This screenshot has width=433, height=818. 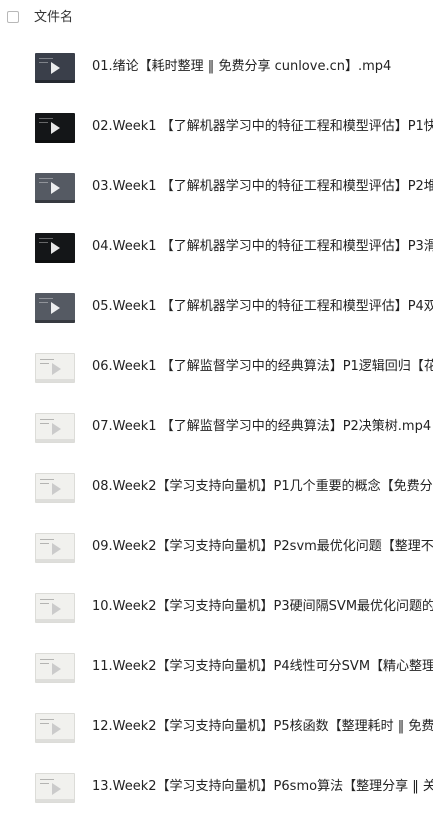 What do you see at coordinates (262, 367) in the screenshot?
I see `file-name: 06.Week1 【了解监督学习中的经典算法】P1逻辑回归【花费` at bounding box center [262, 367].